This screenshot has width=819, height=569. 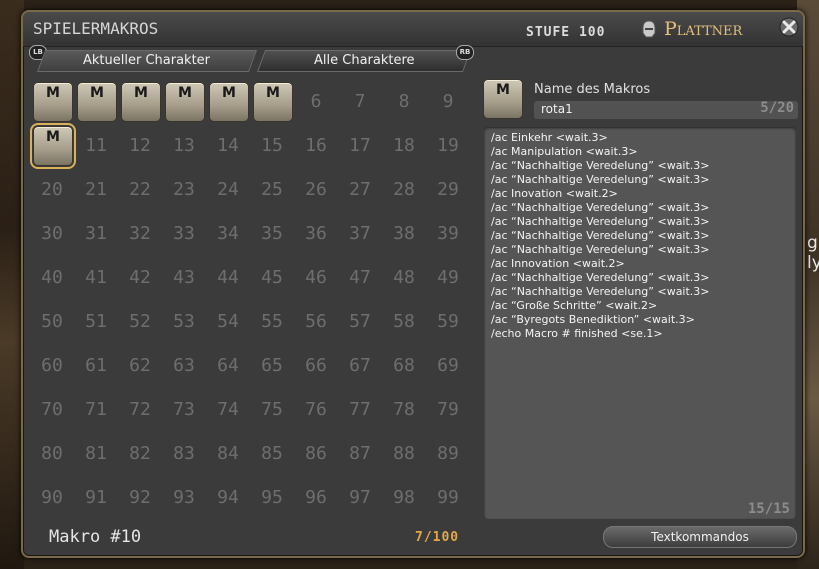 What do you see at coordinates (404, 497) in the screenshot?
I see `macro-slot: 98` at bounding box center [404, 497].